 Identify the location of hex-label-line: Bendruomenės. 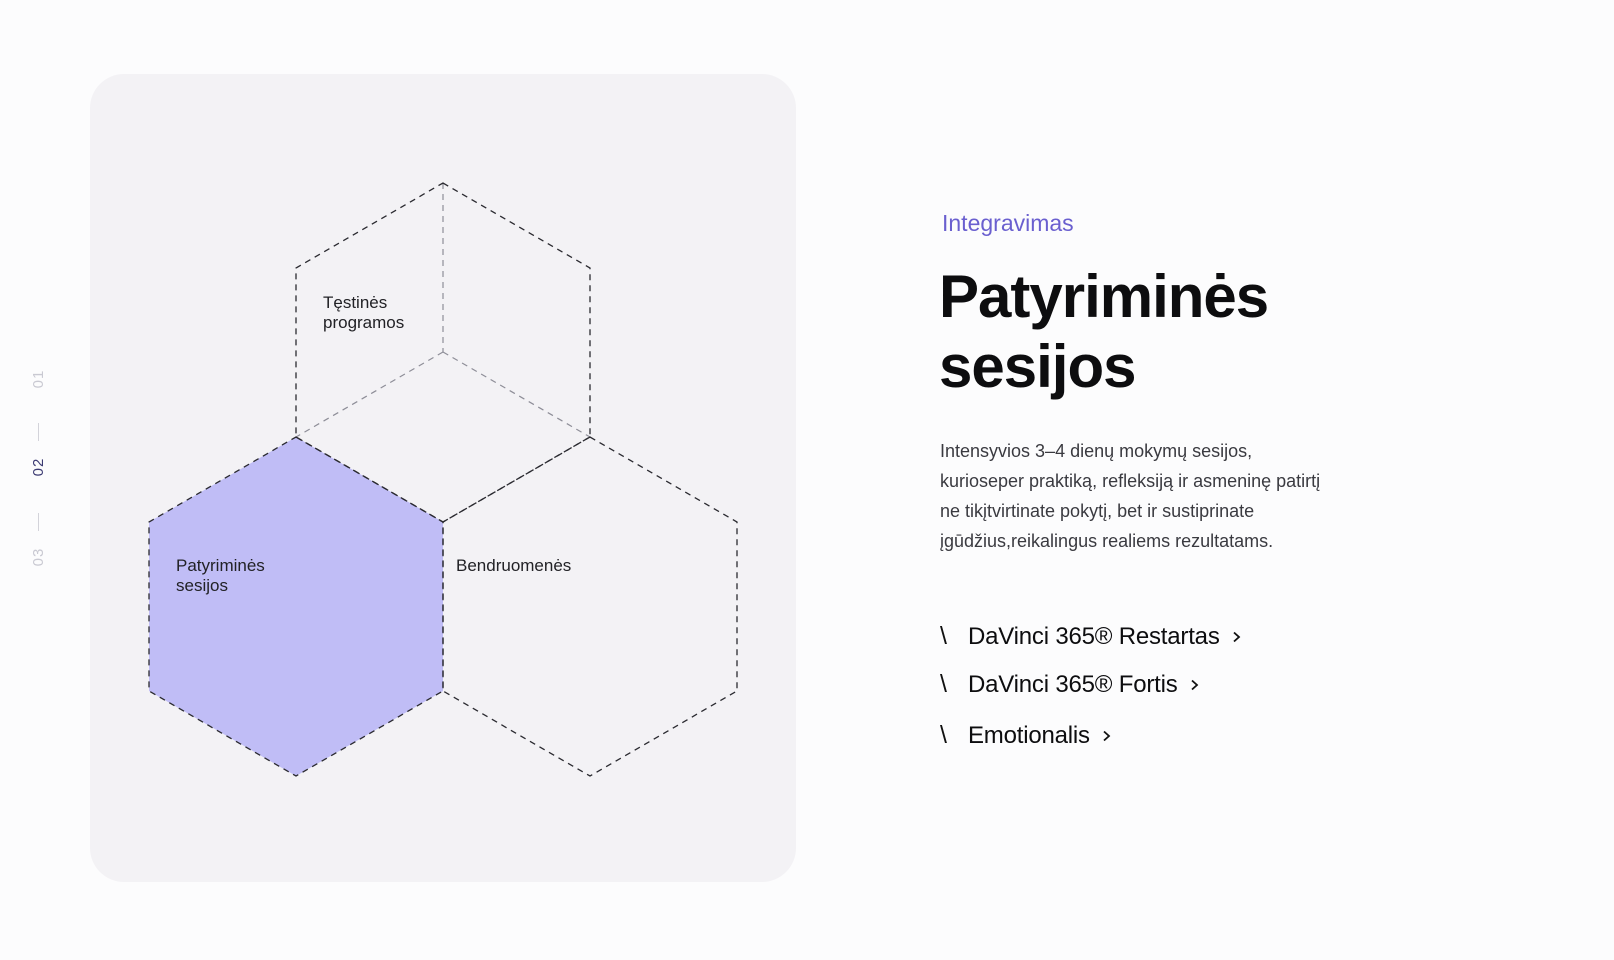
(514, 565).